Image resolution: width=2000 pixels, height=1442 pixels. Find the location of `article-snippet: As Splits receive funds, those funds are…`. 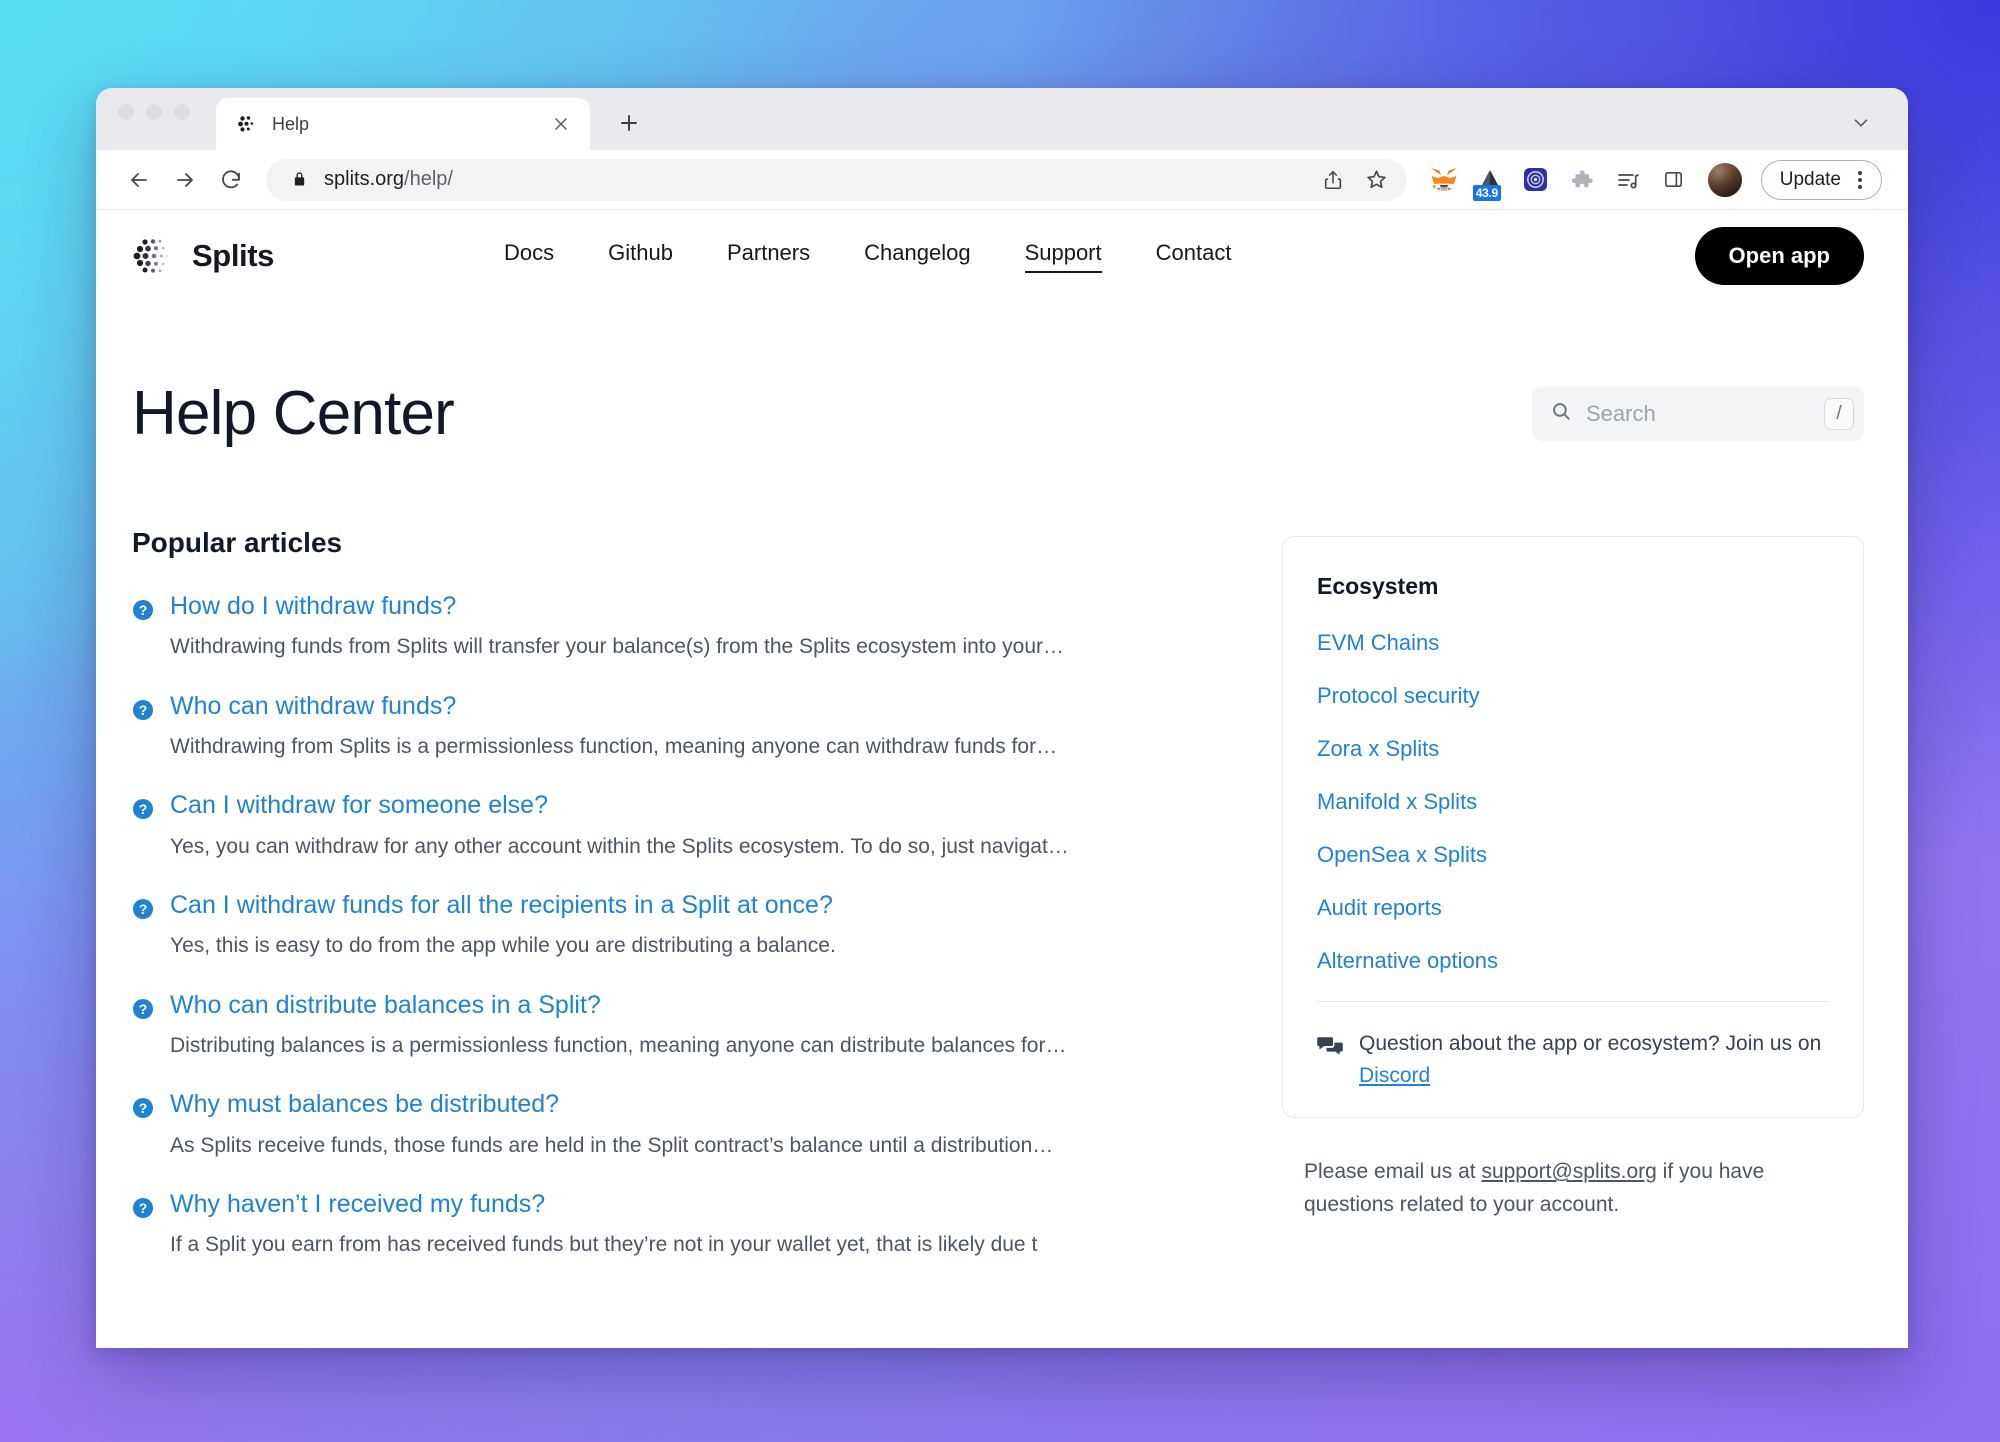

article-snippet: As Splits receive funds, those funds are… is located at coordinates (612, 1145).